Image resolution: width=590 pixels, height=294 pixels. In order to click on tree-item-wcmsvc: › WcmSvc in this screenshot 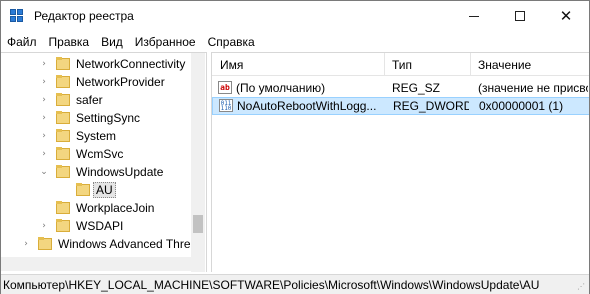, I will do `click(101, 154)`.